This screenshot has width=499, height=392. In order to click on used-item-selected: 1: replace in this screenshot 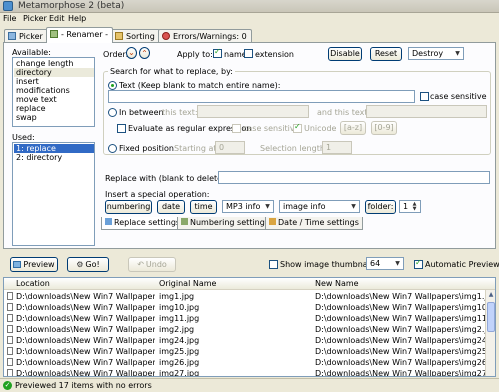, I will do `click(54, 148)`.